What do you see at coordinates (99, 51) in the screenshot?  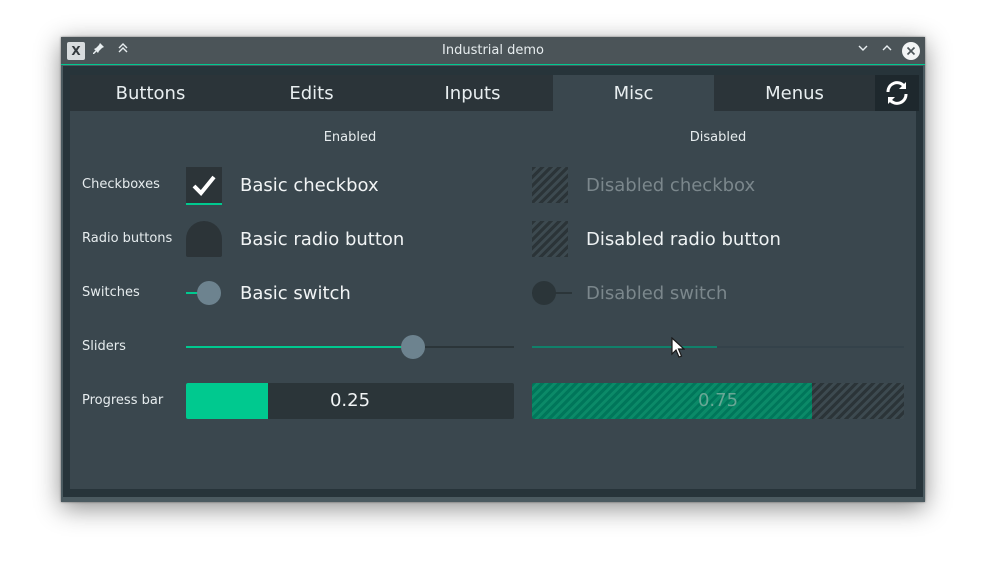 I see `pin-icon` at bounding box center [99, 51].